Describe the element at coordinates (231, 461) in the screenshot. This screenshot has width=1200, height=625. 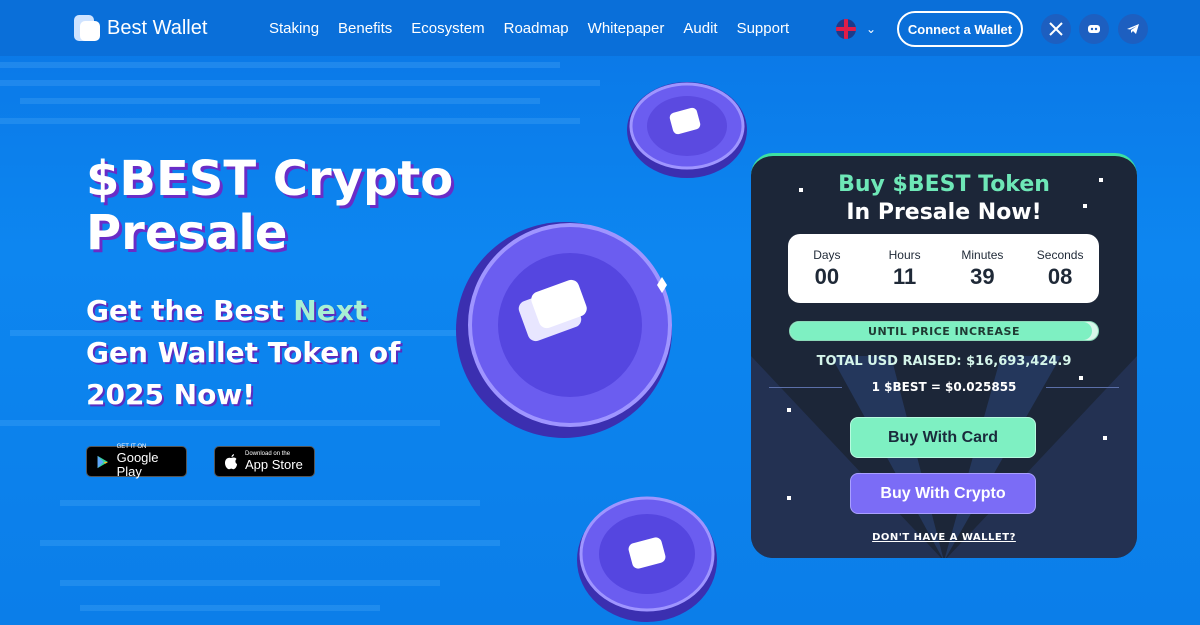
I see `apple-icon` at that location.